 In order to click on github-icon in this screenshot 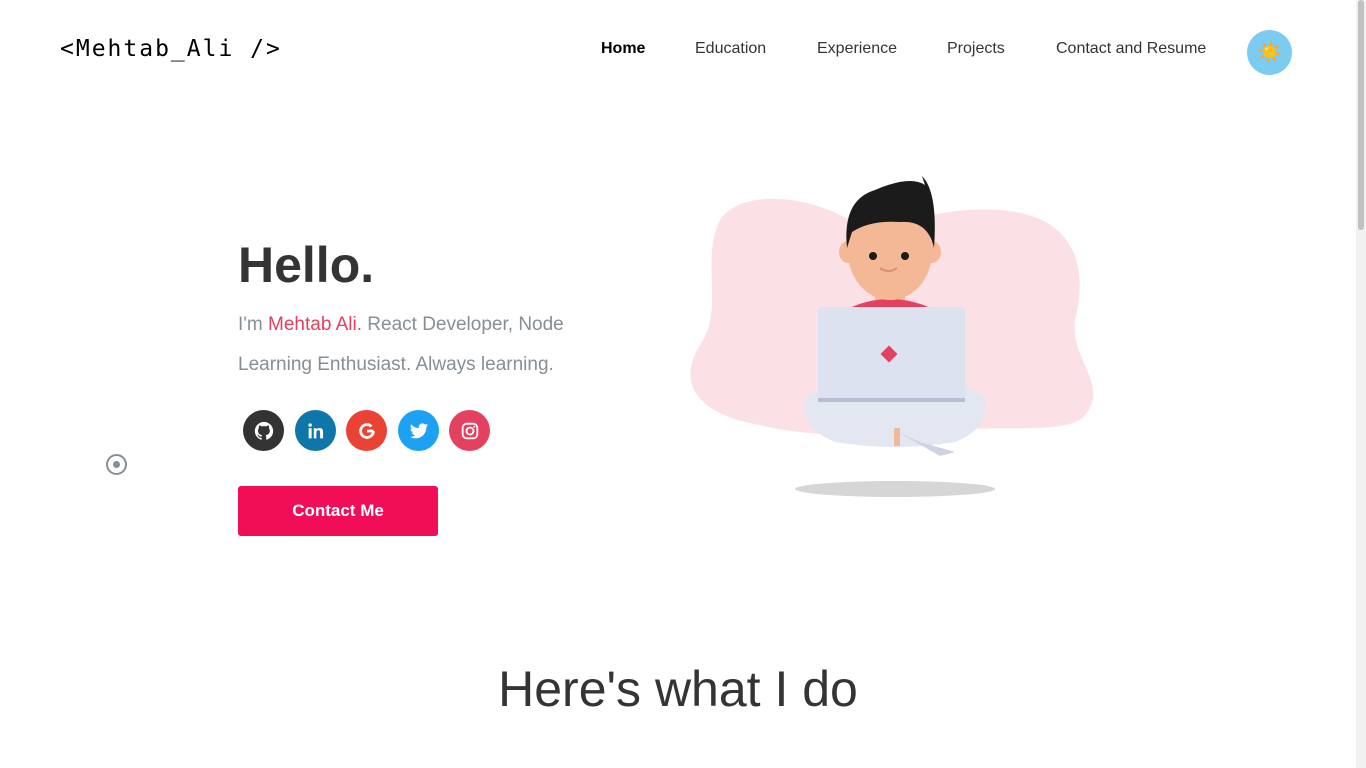, I will do `click(263, 430)`.